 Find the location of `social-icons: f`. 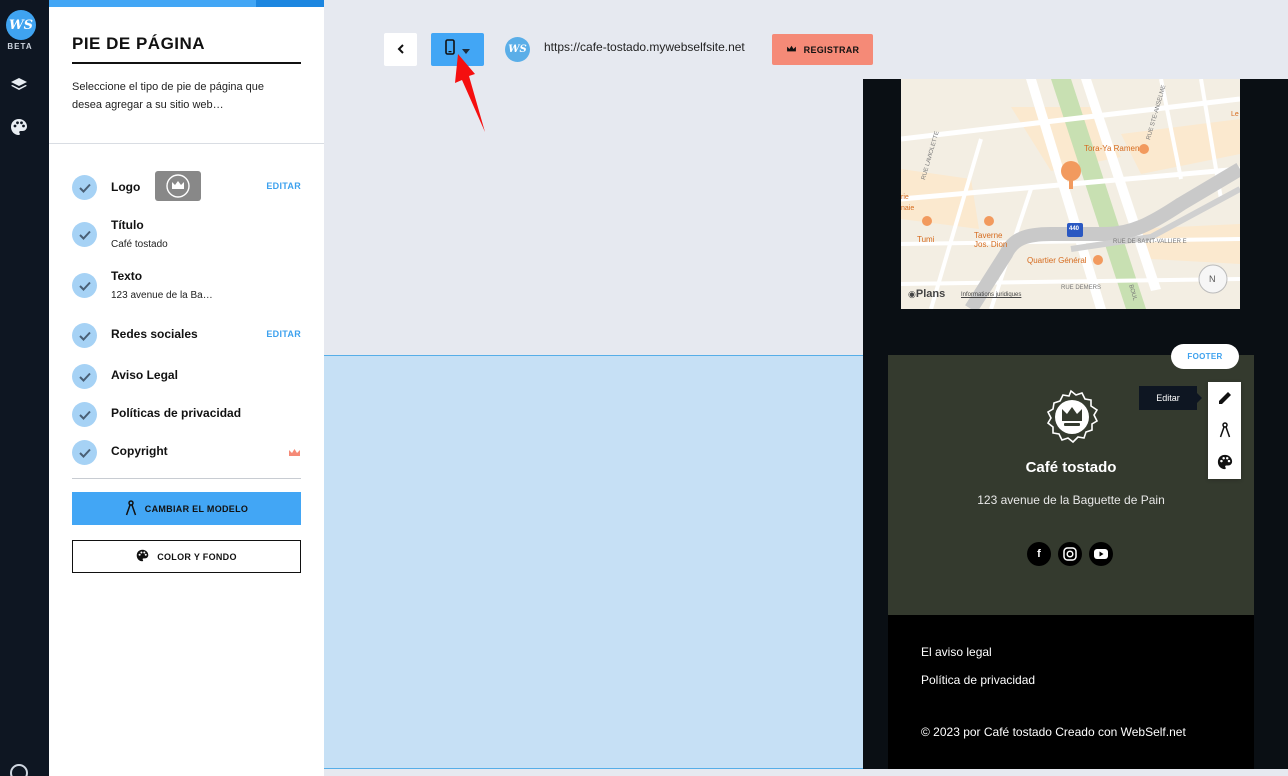

social-icons: f is located at coordinates (1070, 554).